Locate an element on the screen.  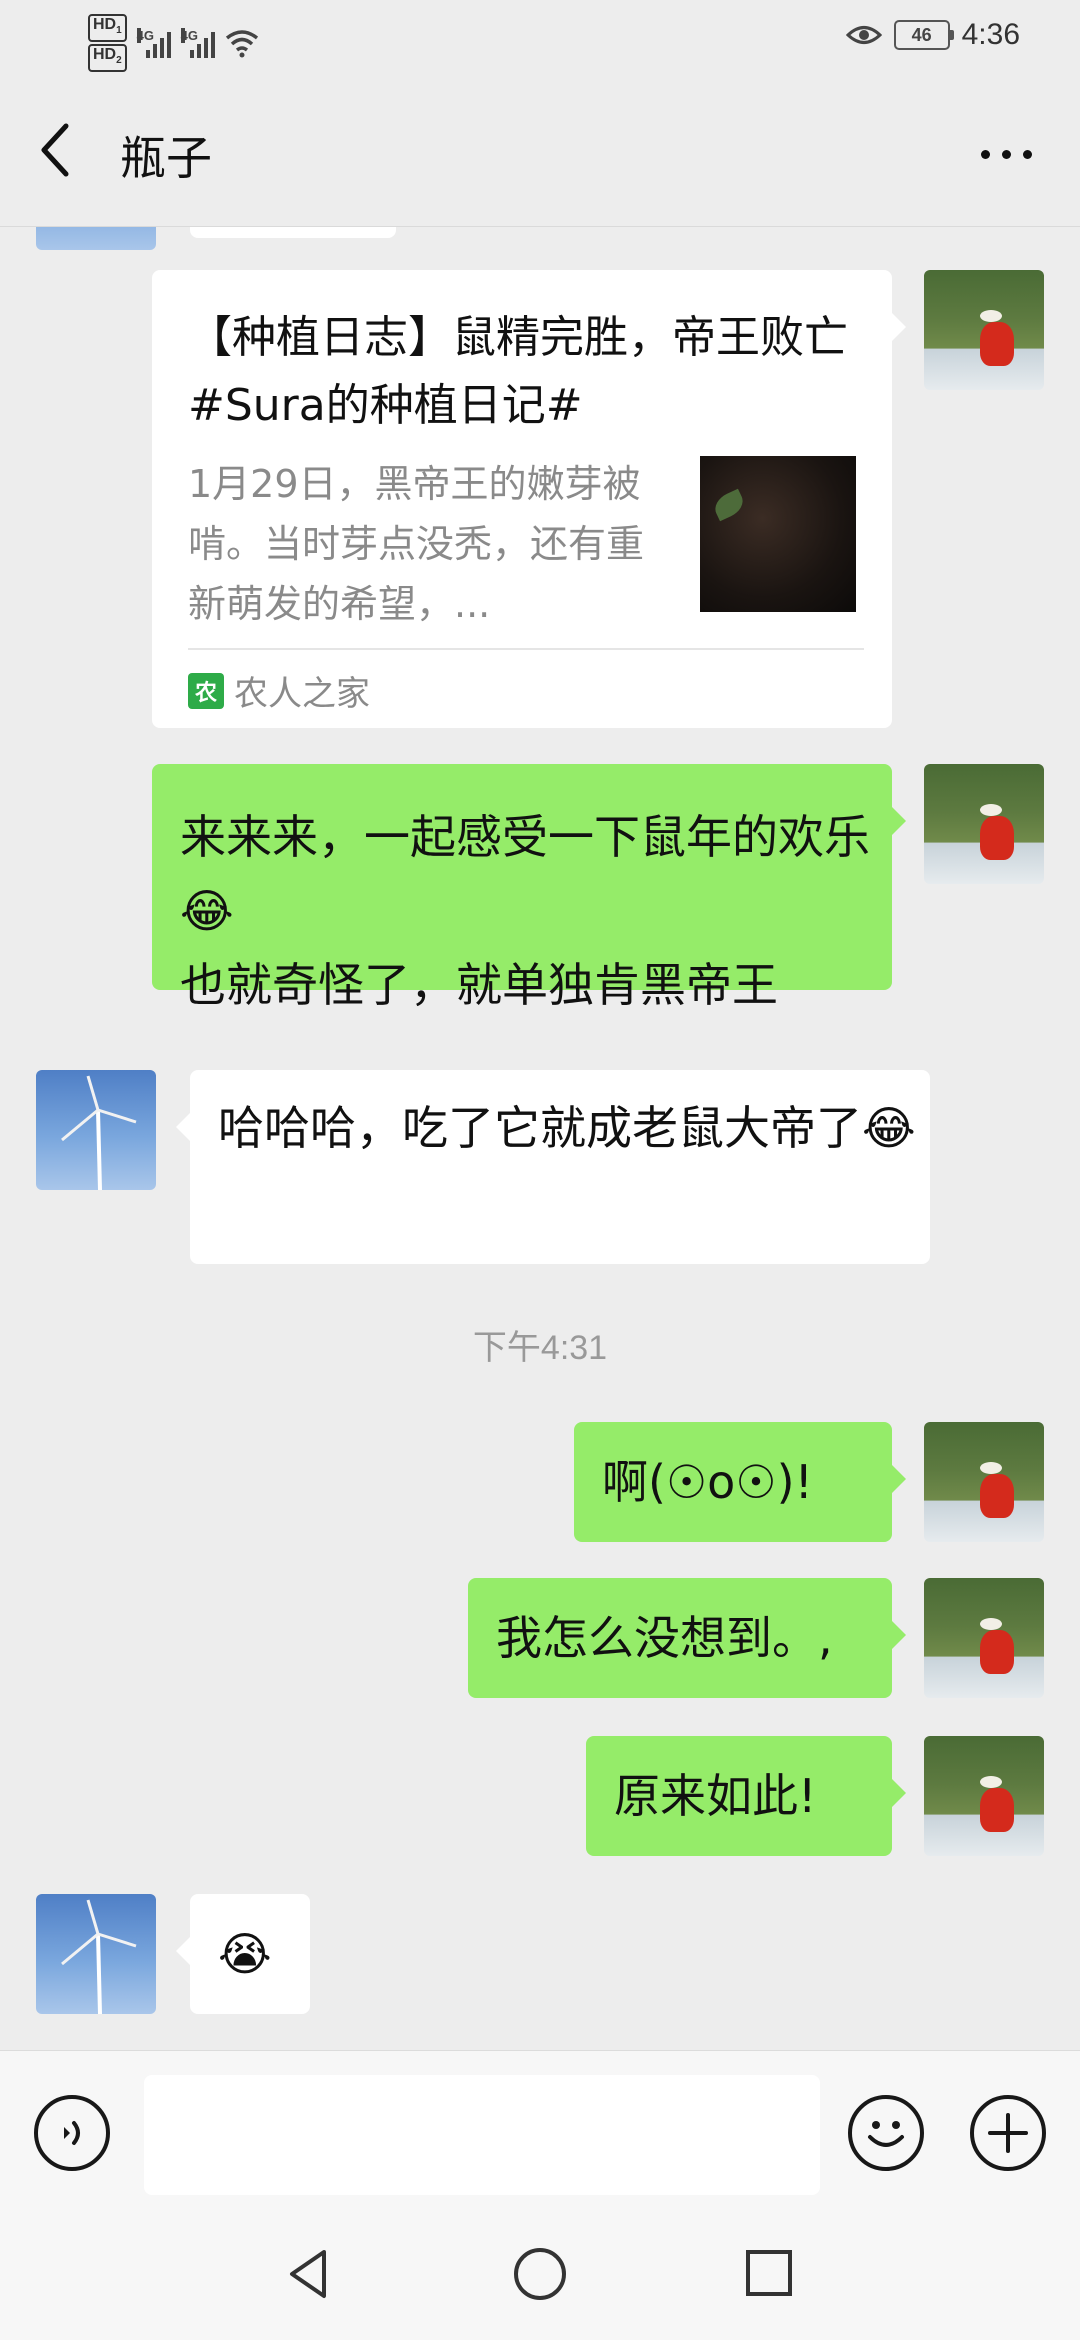
plus-icon is located at coordinates (1008, 2133).